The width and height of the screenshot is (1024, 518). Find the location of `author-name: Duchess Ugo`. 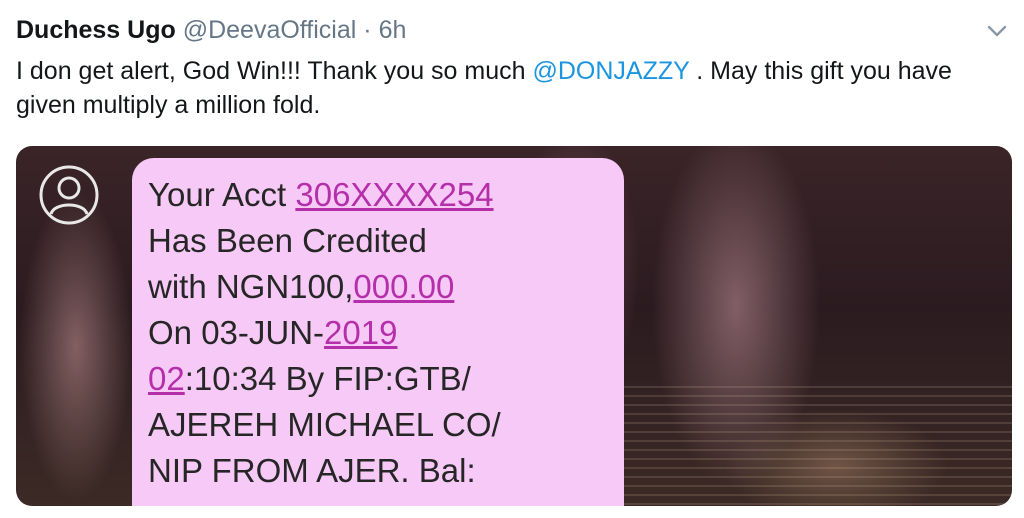

author-name: Duchess Ugo is located at coordinates (96, 30).